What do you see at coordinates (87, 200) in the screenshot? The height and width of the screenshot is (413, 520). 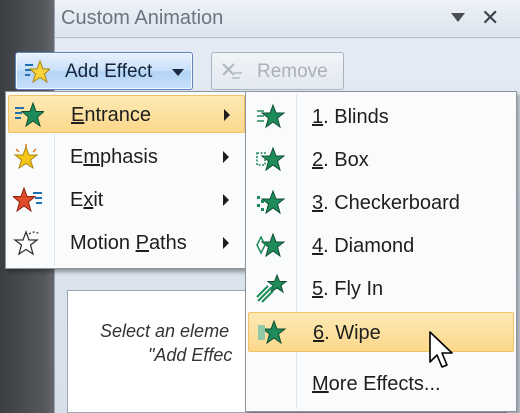 I see `menu-item-label: Exit` at bounding box center [87, 200].